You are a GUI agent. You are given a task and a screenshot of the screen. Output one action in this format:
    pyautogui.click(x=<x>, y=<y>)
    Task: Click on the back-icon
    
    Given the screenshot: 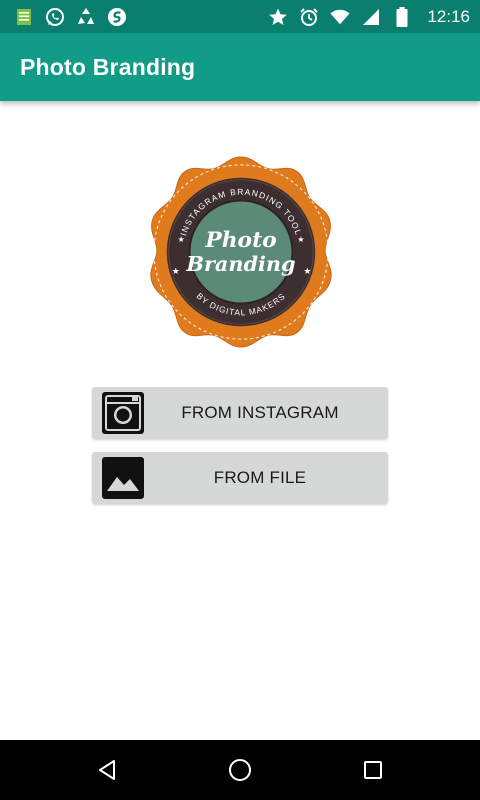 What is the action you would take?
    pyautogui.click(x=107, y=770)
    